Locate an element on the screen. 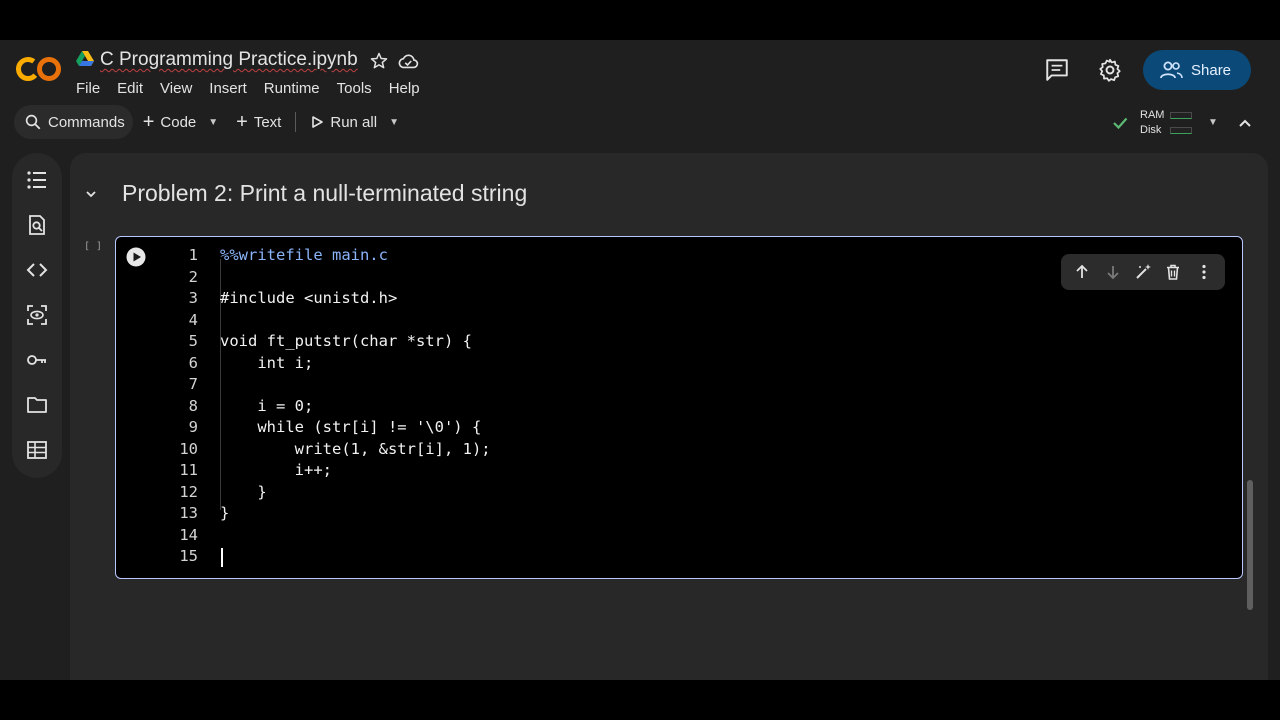 Image resolution: width=1280 pixels, height=720 pixels. menu-file: File is located at coordinates (93, 89).